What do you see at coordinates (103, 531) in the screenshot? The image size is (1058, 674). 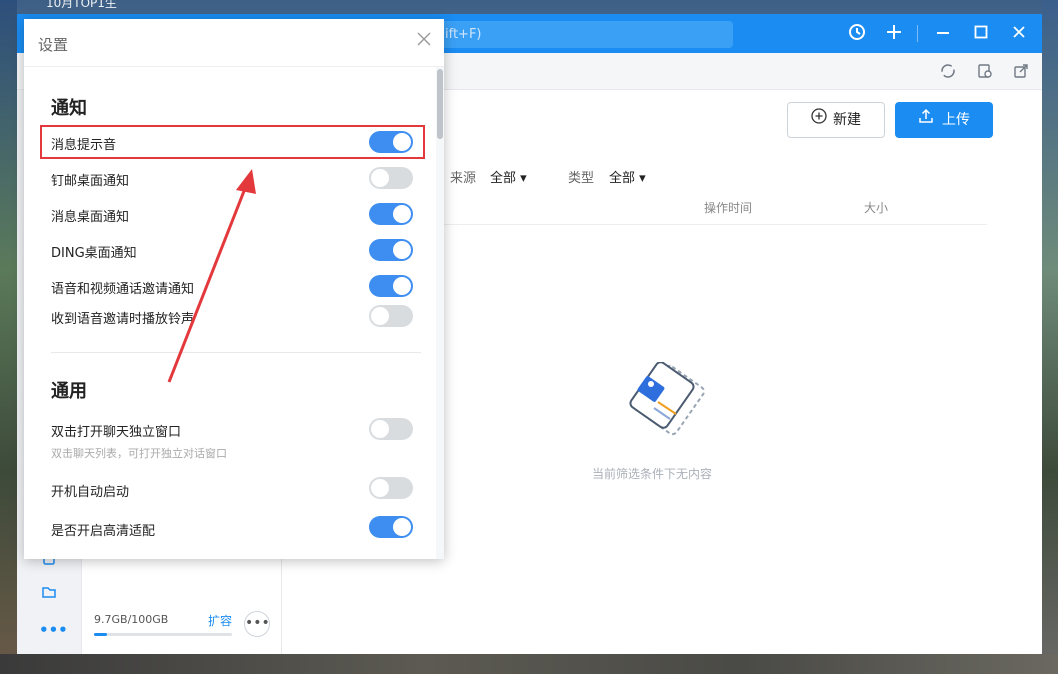 I see `setting-label-hd-adapt: 是否开启高清适配` at bounding box center [103, 531].